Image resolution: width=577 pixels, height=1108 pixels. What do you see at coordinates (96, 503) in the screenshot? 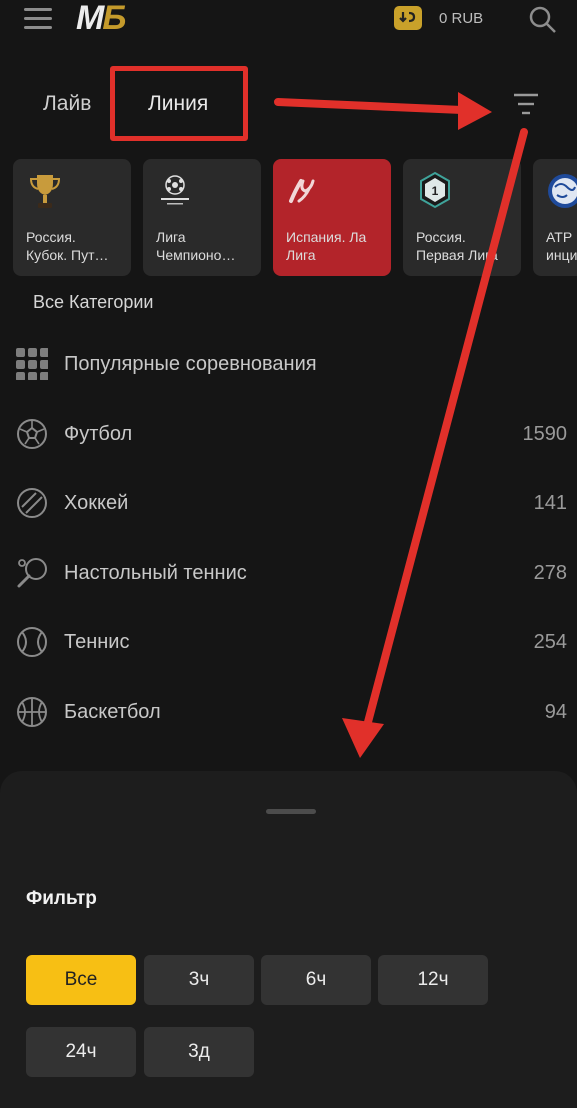
I see `sport-name: Хоккей` at bounding box center [96, 503].